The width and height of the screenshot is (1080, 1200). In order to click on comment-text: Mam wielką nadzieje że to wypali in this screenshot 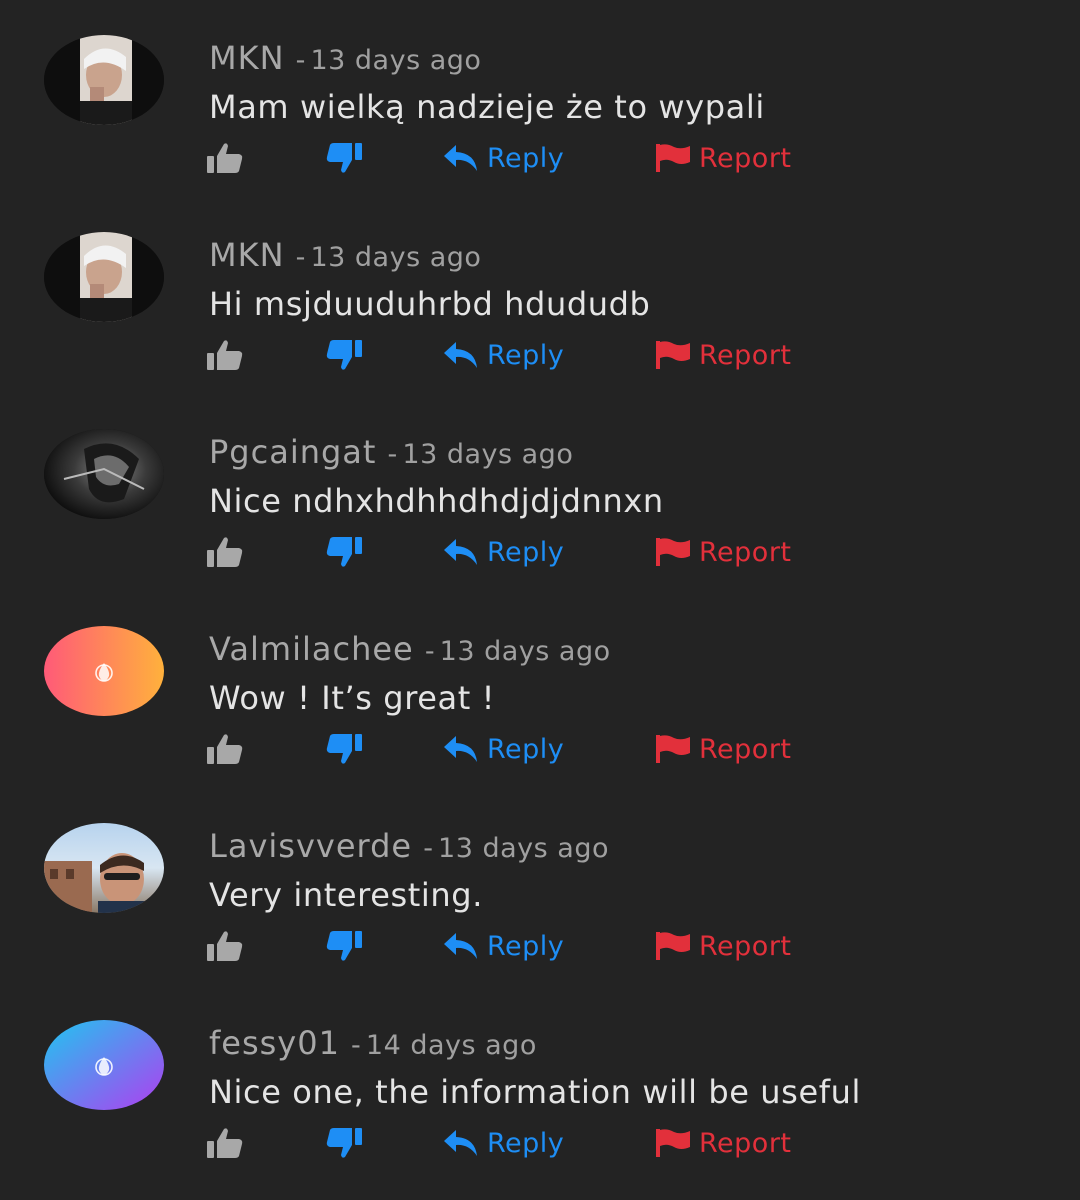, I will do `click(487, 107)`.